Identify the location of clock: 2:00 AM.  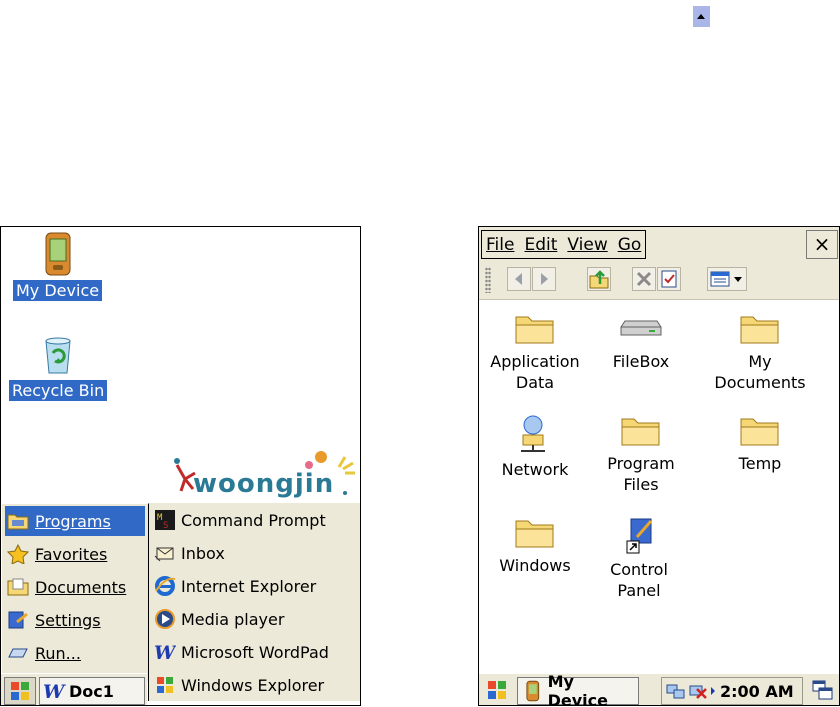
(757, 691).